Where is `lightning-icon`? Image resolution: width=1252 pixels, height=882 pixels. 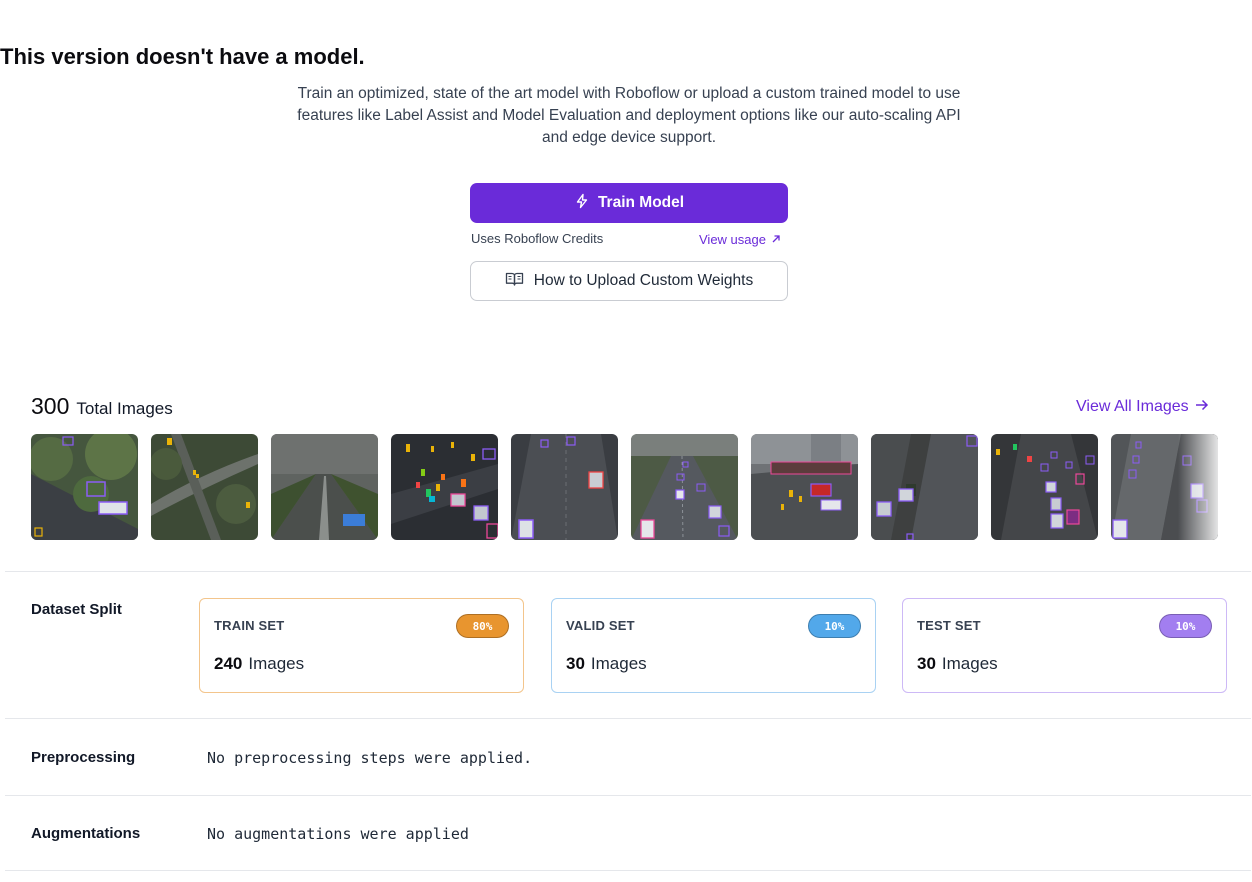 lightning-icon is located at coordinates (582, 203).